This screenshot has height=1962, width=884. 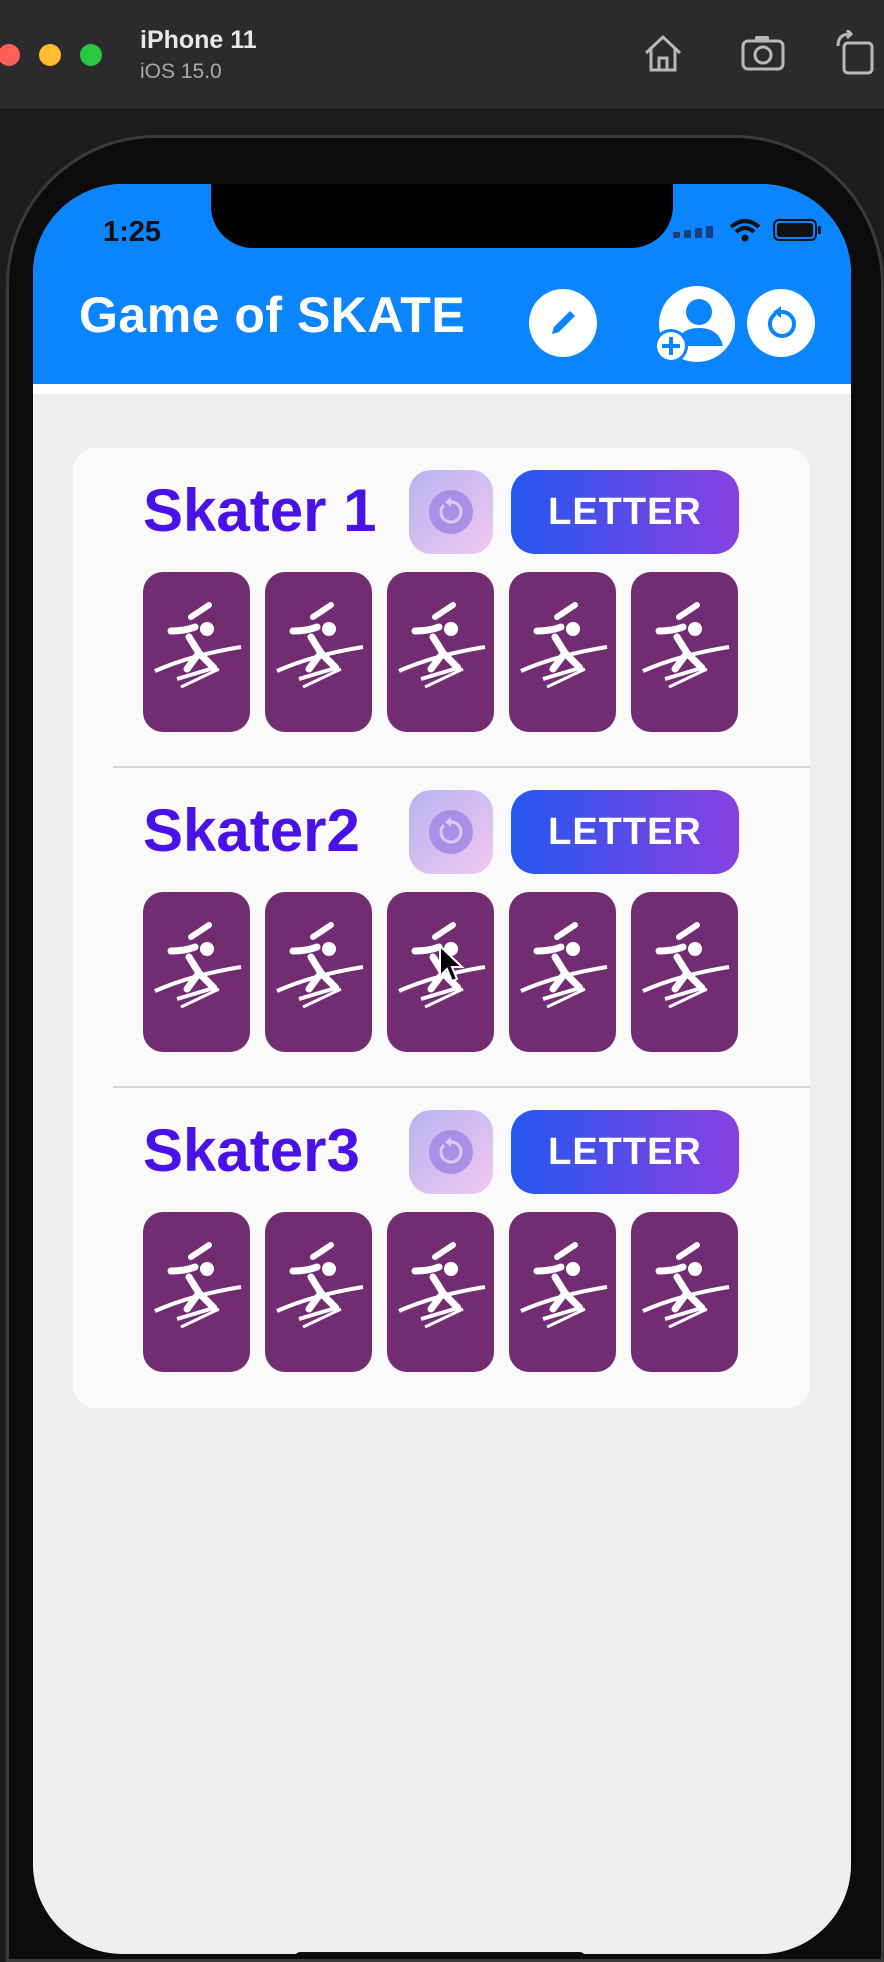 What do you see at coordinates (442, 389) in the screenshot?
I see `header-separator` at bounding box center [442, 389].